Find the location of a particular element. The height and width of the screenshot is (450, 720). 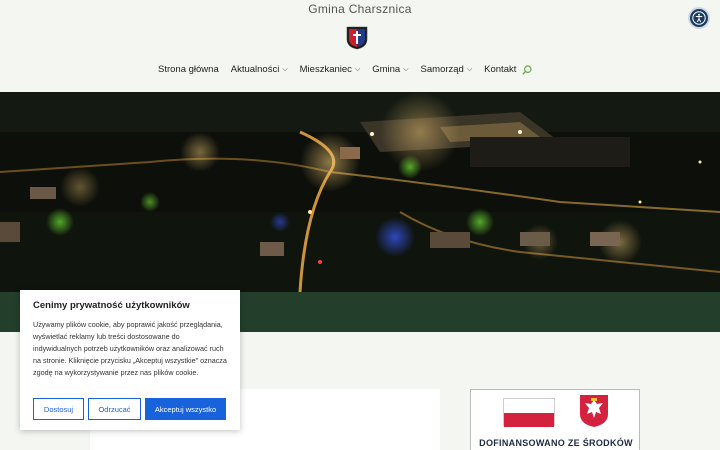

nav-item-contact: Kontakt is located at coordinates (500, 69).